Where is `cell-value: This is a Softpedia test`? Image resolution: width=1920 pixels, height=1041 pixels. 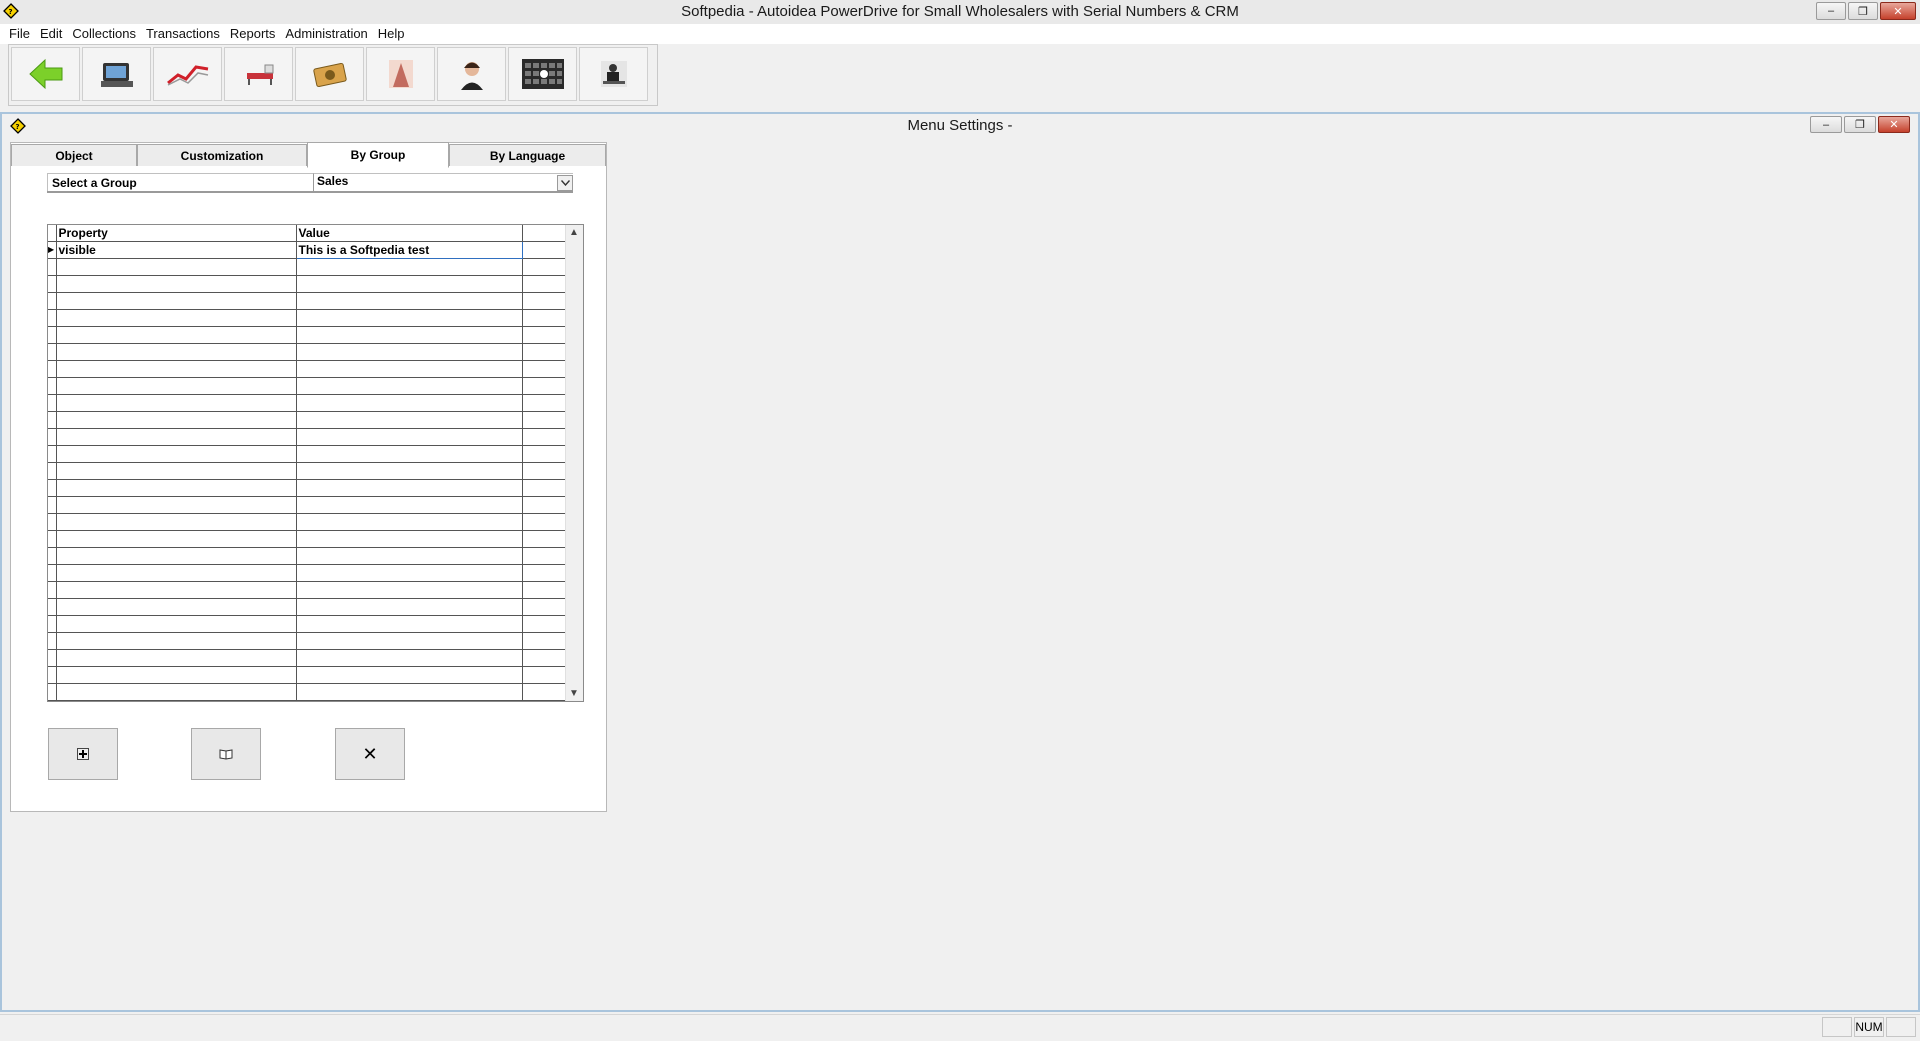
cell-value: This is a Softpedia test is located at coordinates (409, 249).